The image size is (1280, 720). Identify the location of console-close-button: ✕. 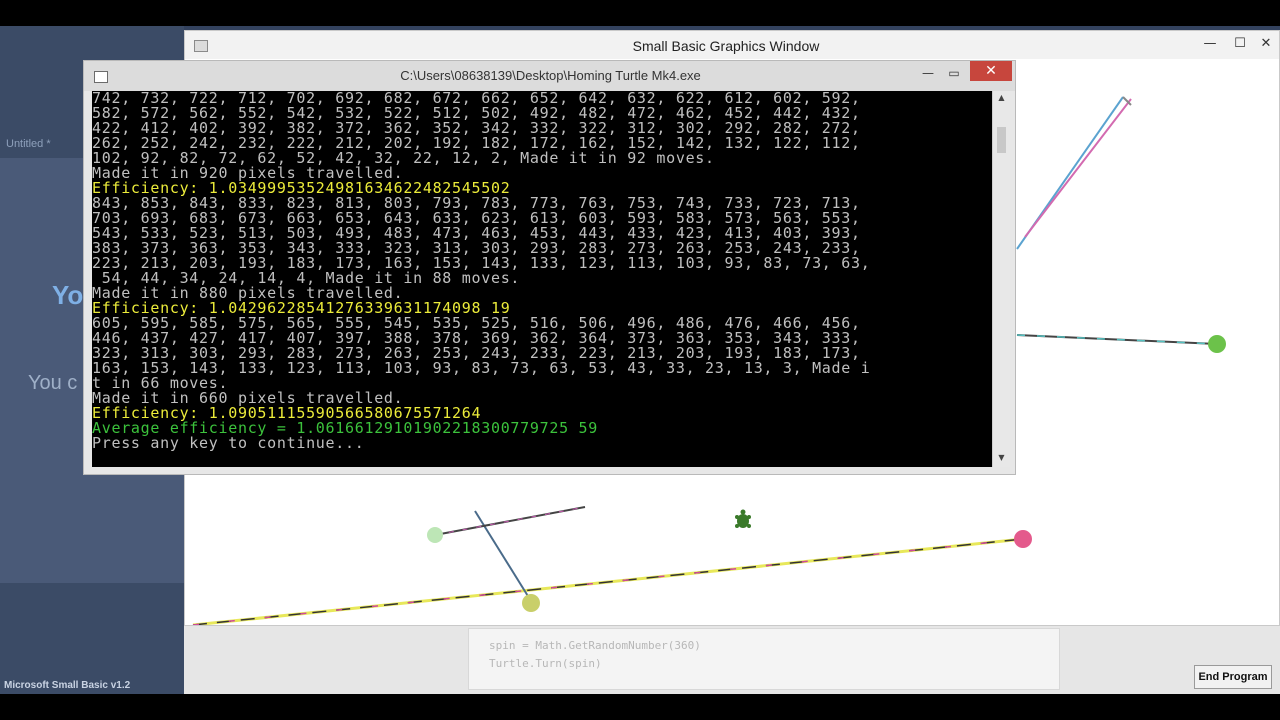
(991, 71).